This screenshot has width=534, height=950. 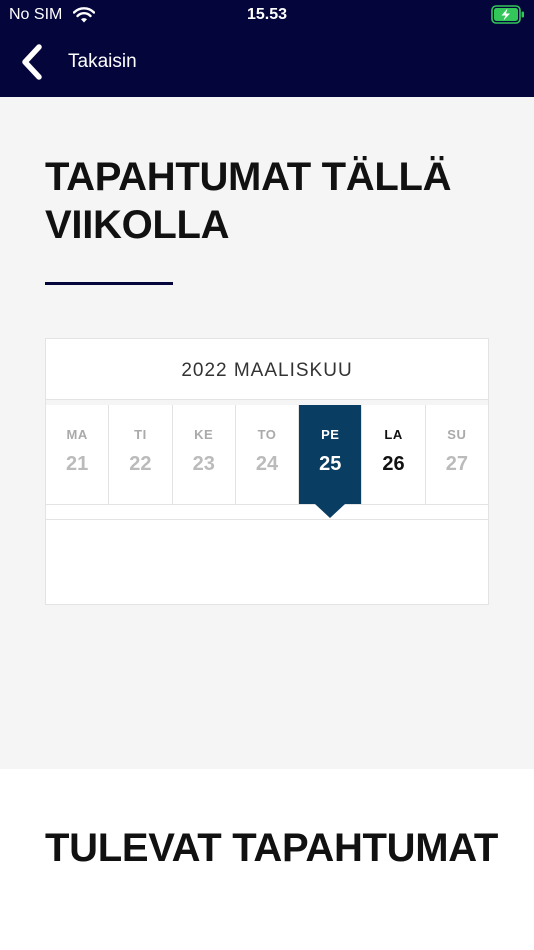 I want to click on day-number: 27, so click(x=456, y=464).